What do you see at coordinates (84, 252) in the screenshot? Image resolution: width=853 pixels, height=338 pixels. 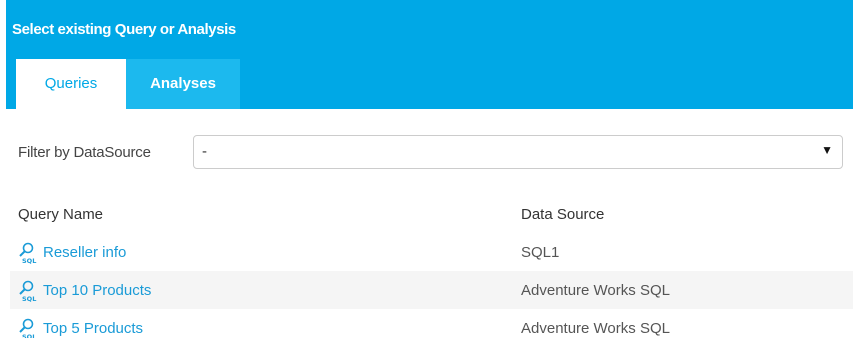 I see `query-name-link: Reseller info` at bounding box center [84, 252].